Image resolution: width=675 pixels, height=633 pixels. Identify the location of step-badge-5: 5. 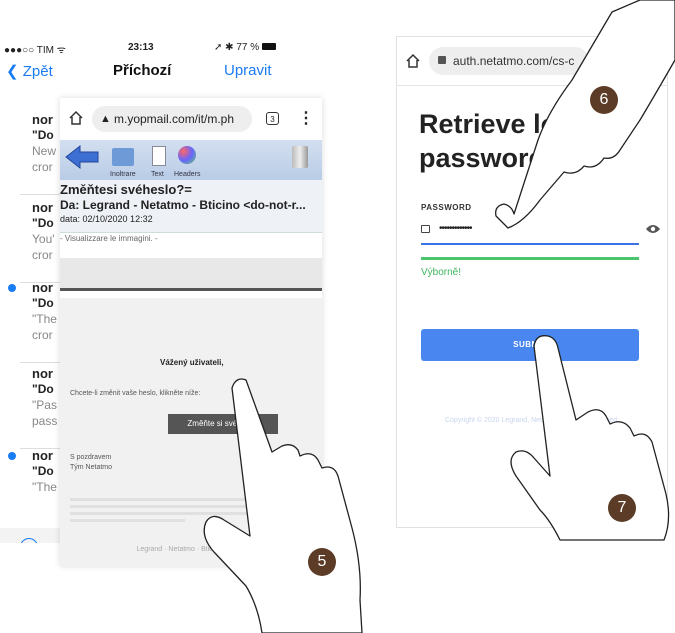
(322, 562).